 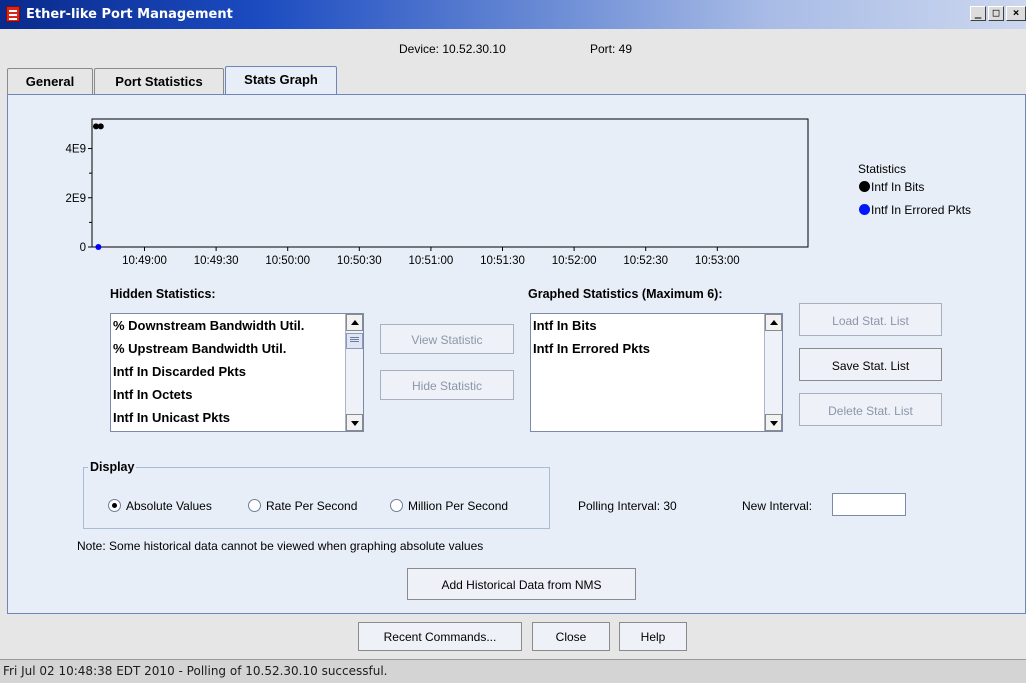 What do you see at coordinates (921, 210) in the screenshot?
I see `legend-label: Intf In Errored Pkts` at bounding box center [921, 210].